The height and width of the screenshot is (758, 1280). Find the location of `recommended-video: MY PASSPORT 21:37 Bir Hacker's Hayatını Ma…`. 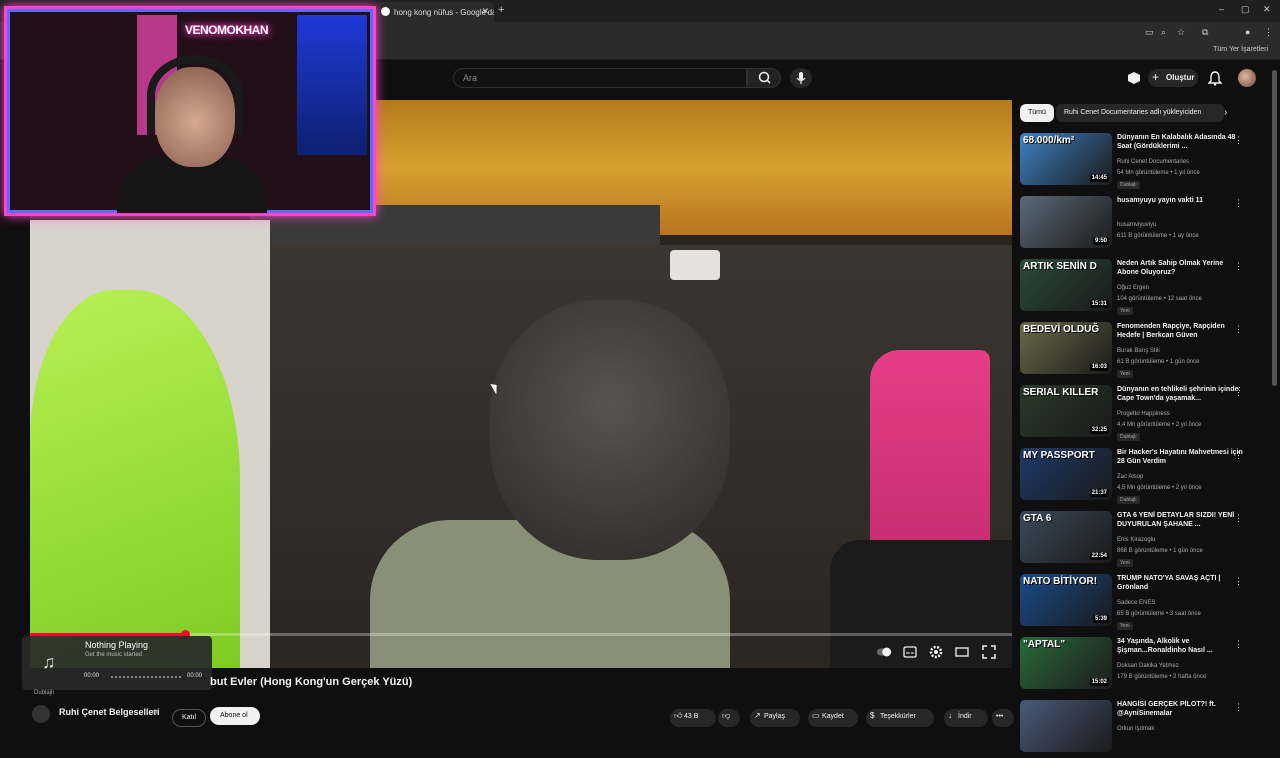

recommended-video: MY PASSPORT 21:37 Bir Hacker's Hayatını Ma… is located at coordinates (1135, 477).